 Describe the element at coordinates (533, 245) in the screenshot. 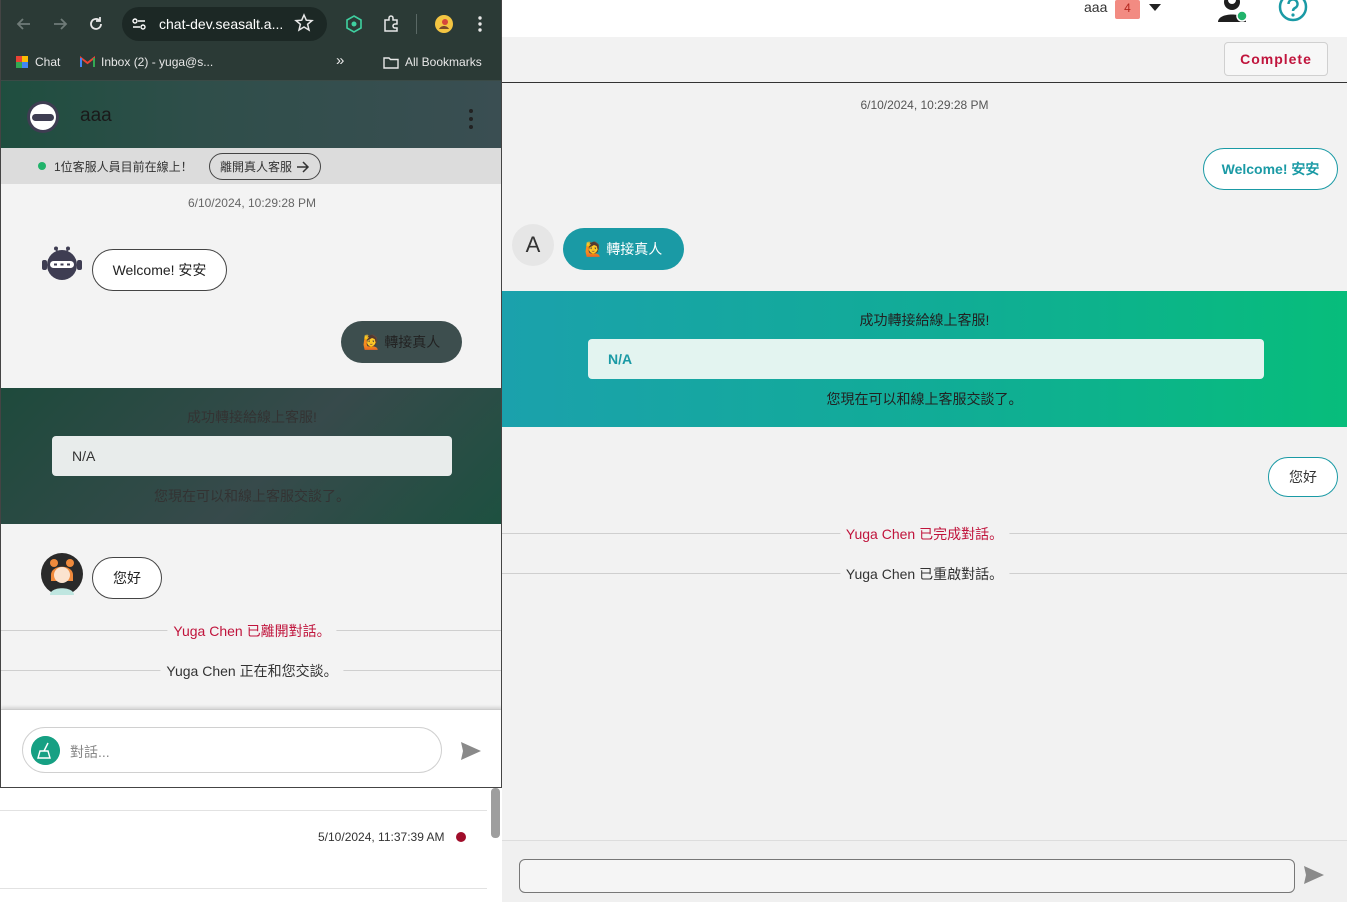

I see `customer-avatar: A` at that location.